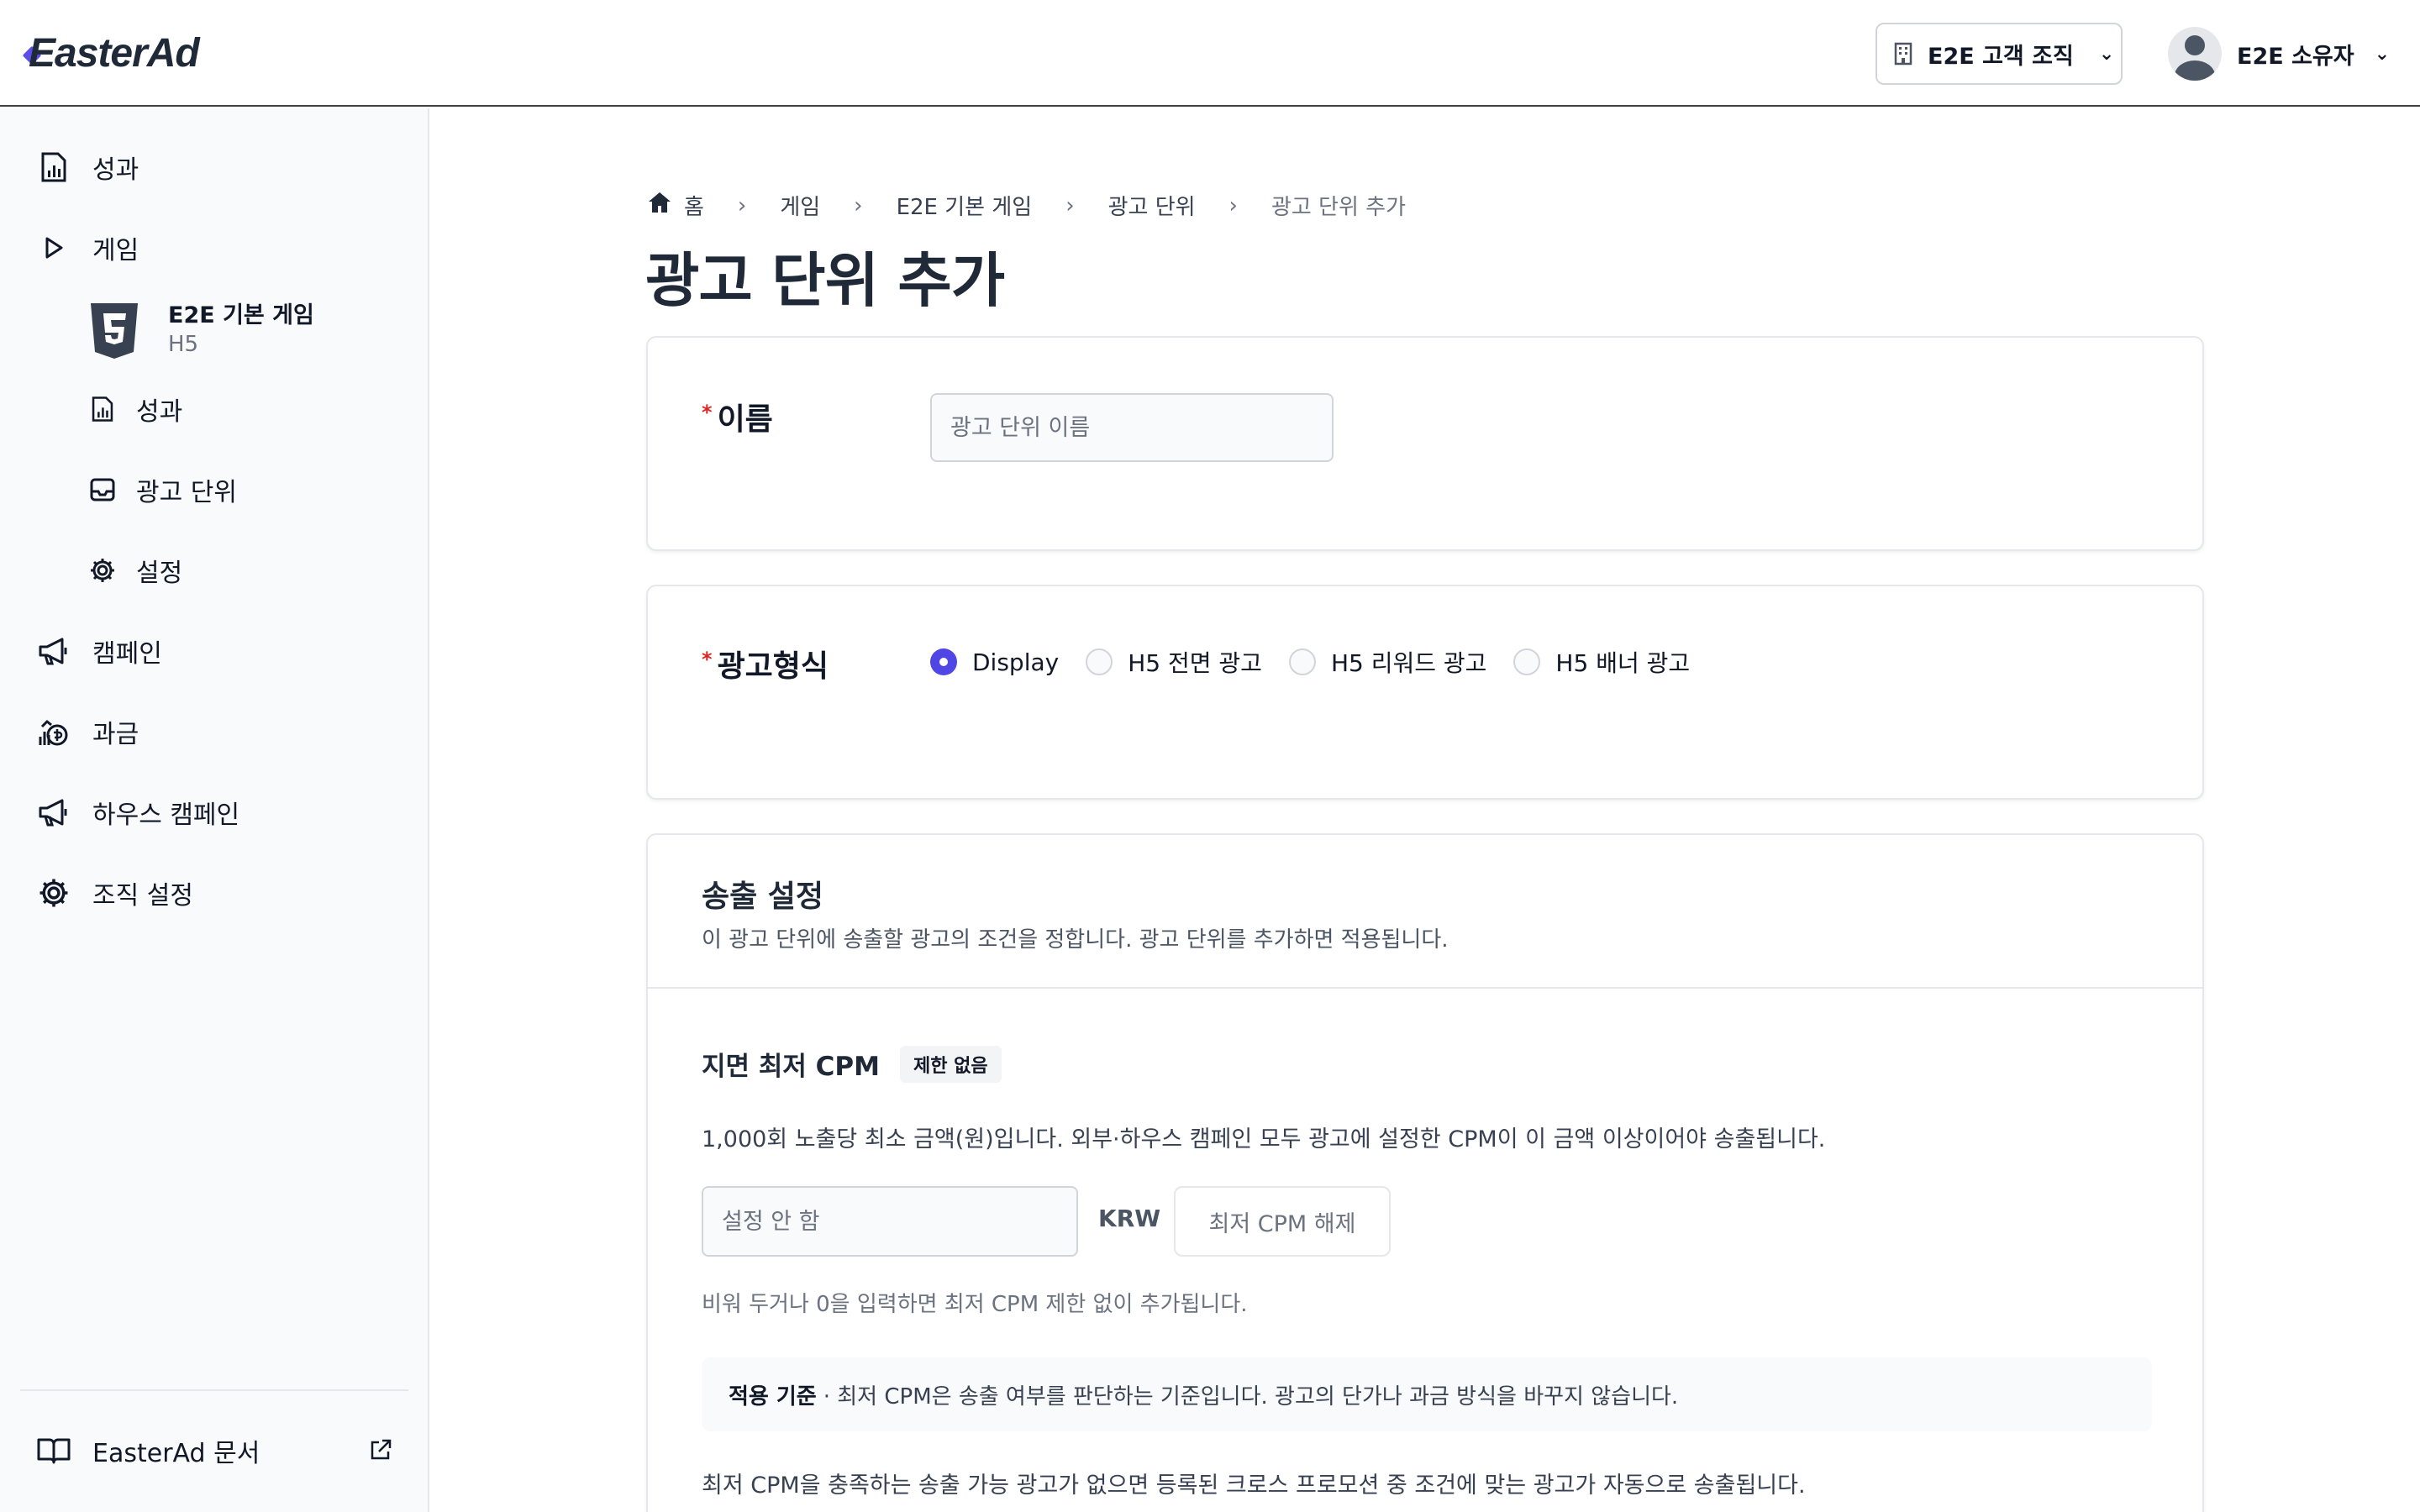  I want to click on sidebar-subitem-settings: 설정, so click(214, 570).